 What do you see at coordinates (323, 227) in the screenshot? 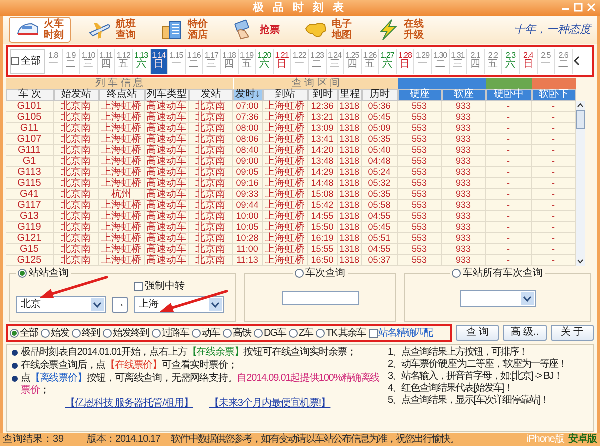
I see `table-cell: 15:50` at bounding box center [323, 227].